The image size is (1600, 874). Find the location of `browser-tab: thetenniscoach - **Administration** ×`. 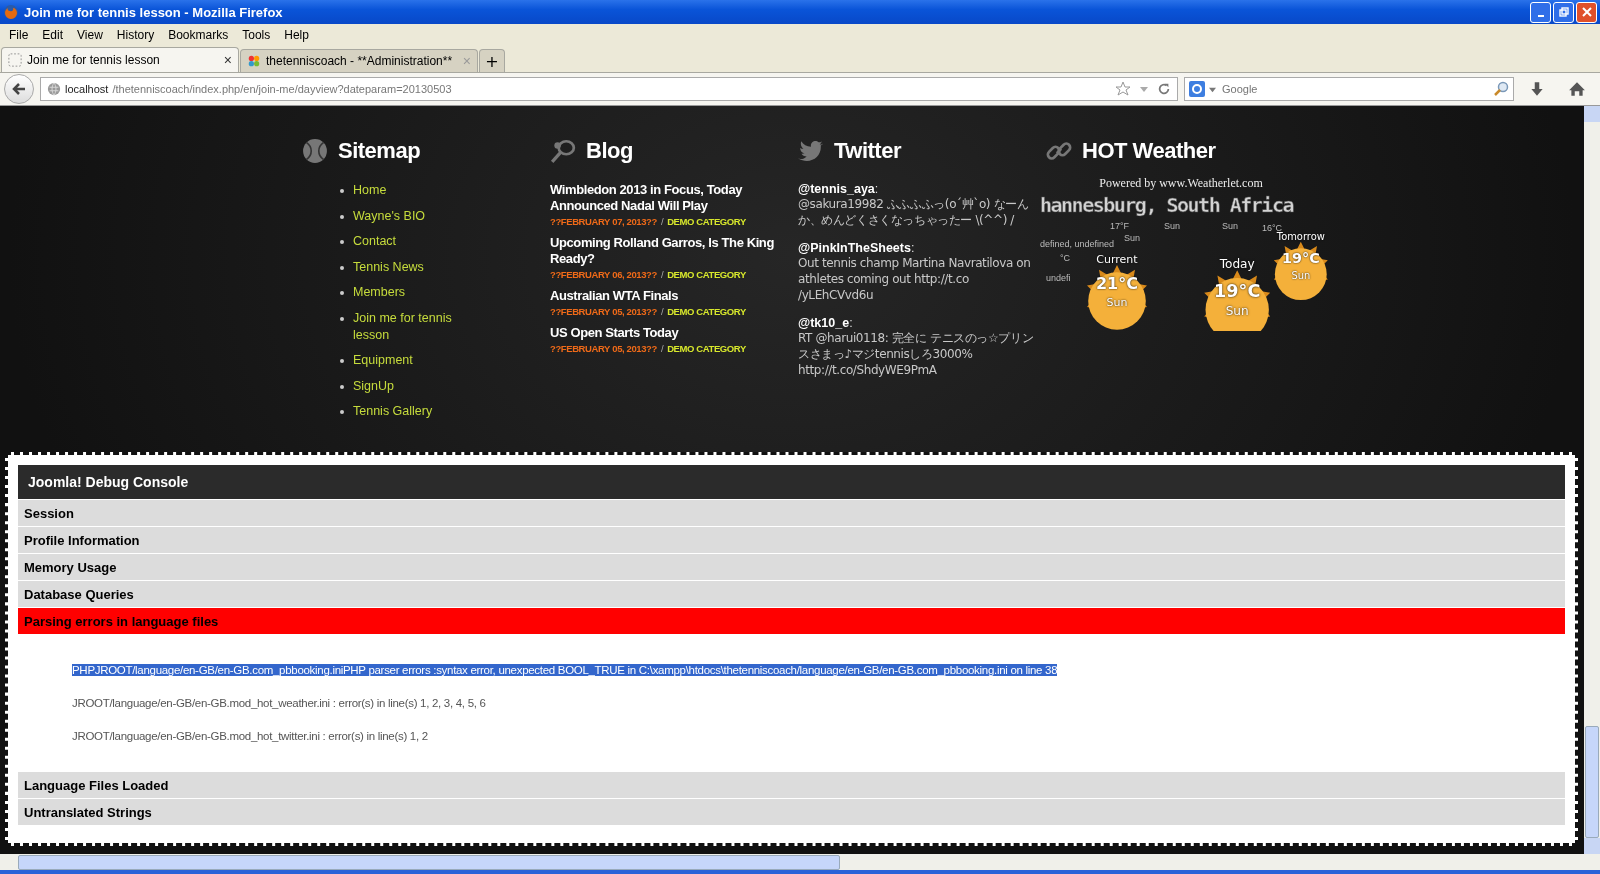

browser-tab: thetenniscoach - **Administration** × is located at coordinates (359, 60).